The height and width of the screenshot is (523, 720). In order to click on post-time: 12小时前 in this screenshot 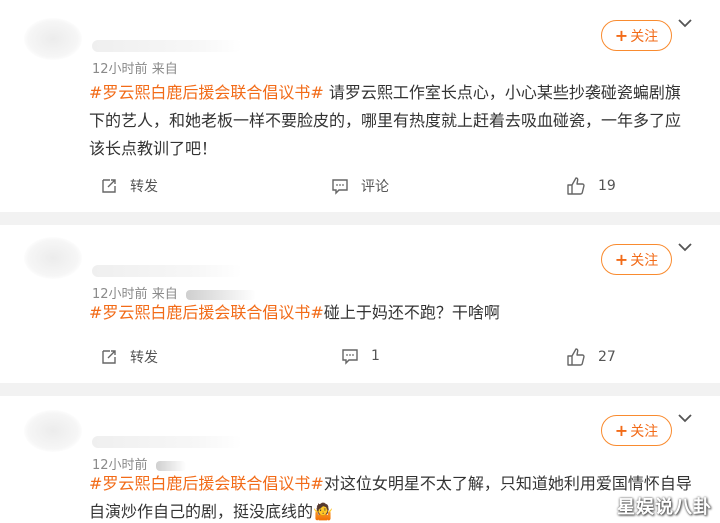, I will do `click(120, 69)`.